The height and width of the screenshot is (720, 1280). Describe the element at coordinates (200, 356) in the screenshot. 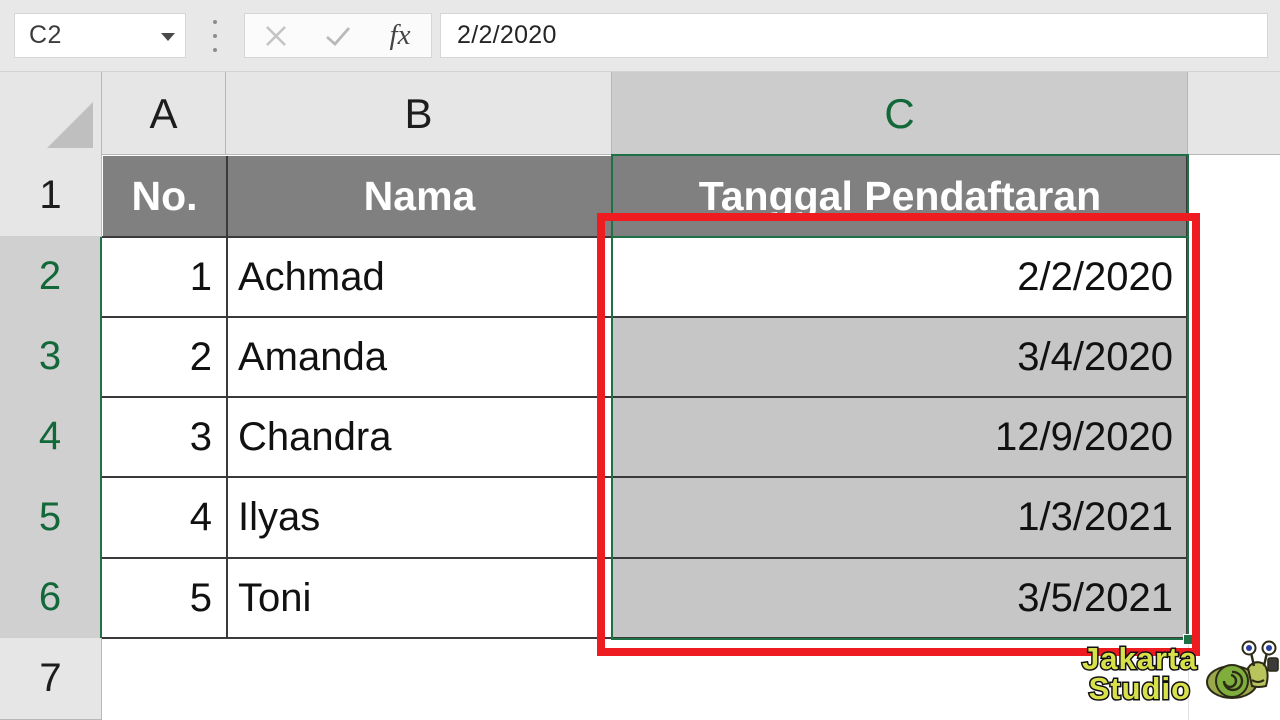

I see `cell-a3-value: 2` at that location.